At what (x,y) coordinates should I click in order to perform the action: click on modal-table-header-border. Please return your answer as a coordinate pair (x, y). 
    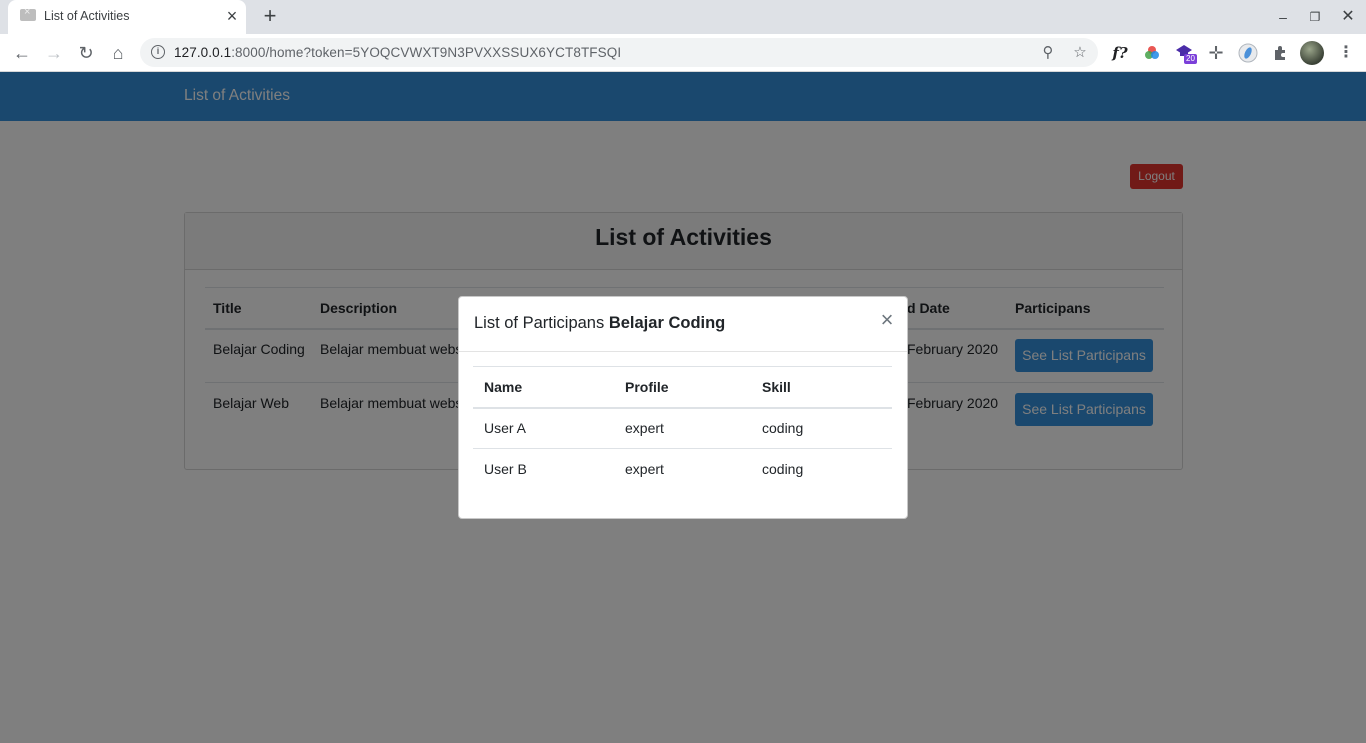
    Looking at the image, I should click on (682, 408).